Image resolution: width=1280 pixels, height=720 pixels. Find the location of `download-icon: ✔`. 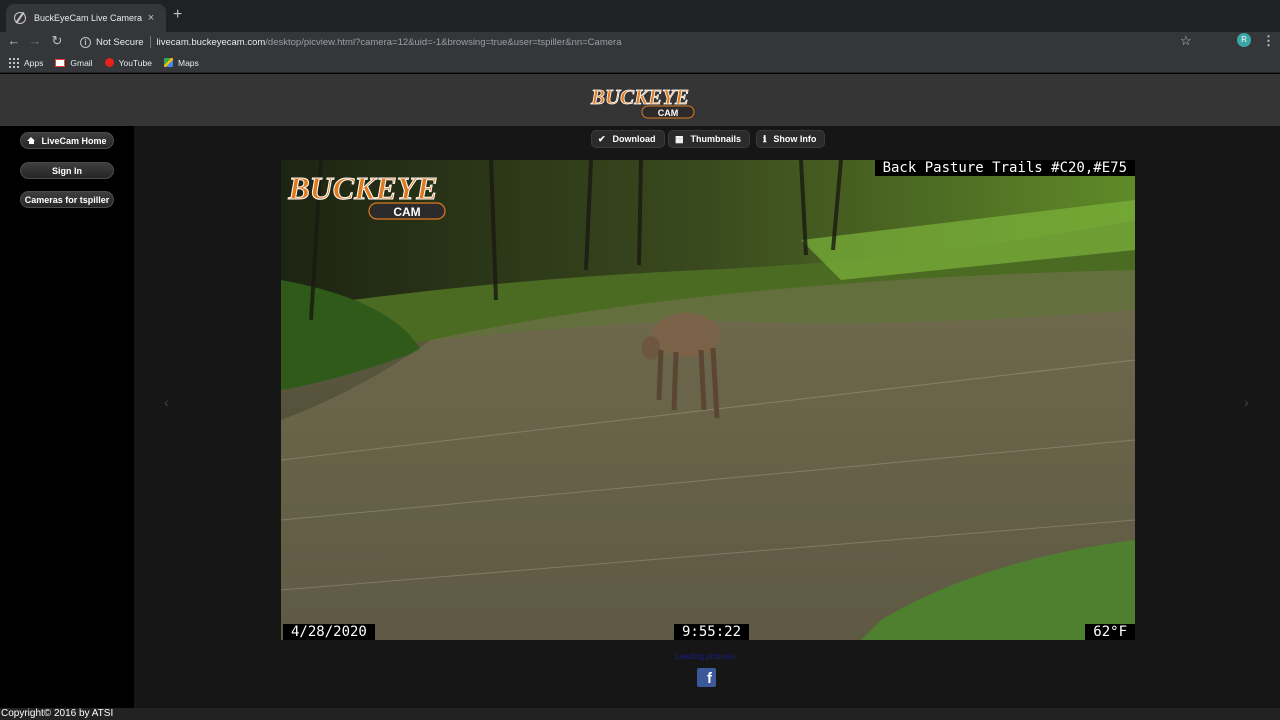

download-icon: ✔ is located at coordinates (602, 138).